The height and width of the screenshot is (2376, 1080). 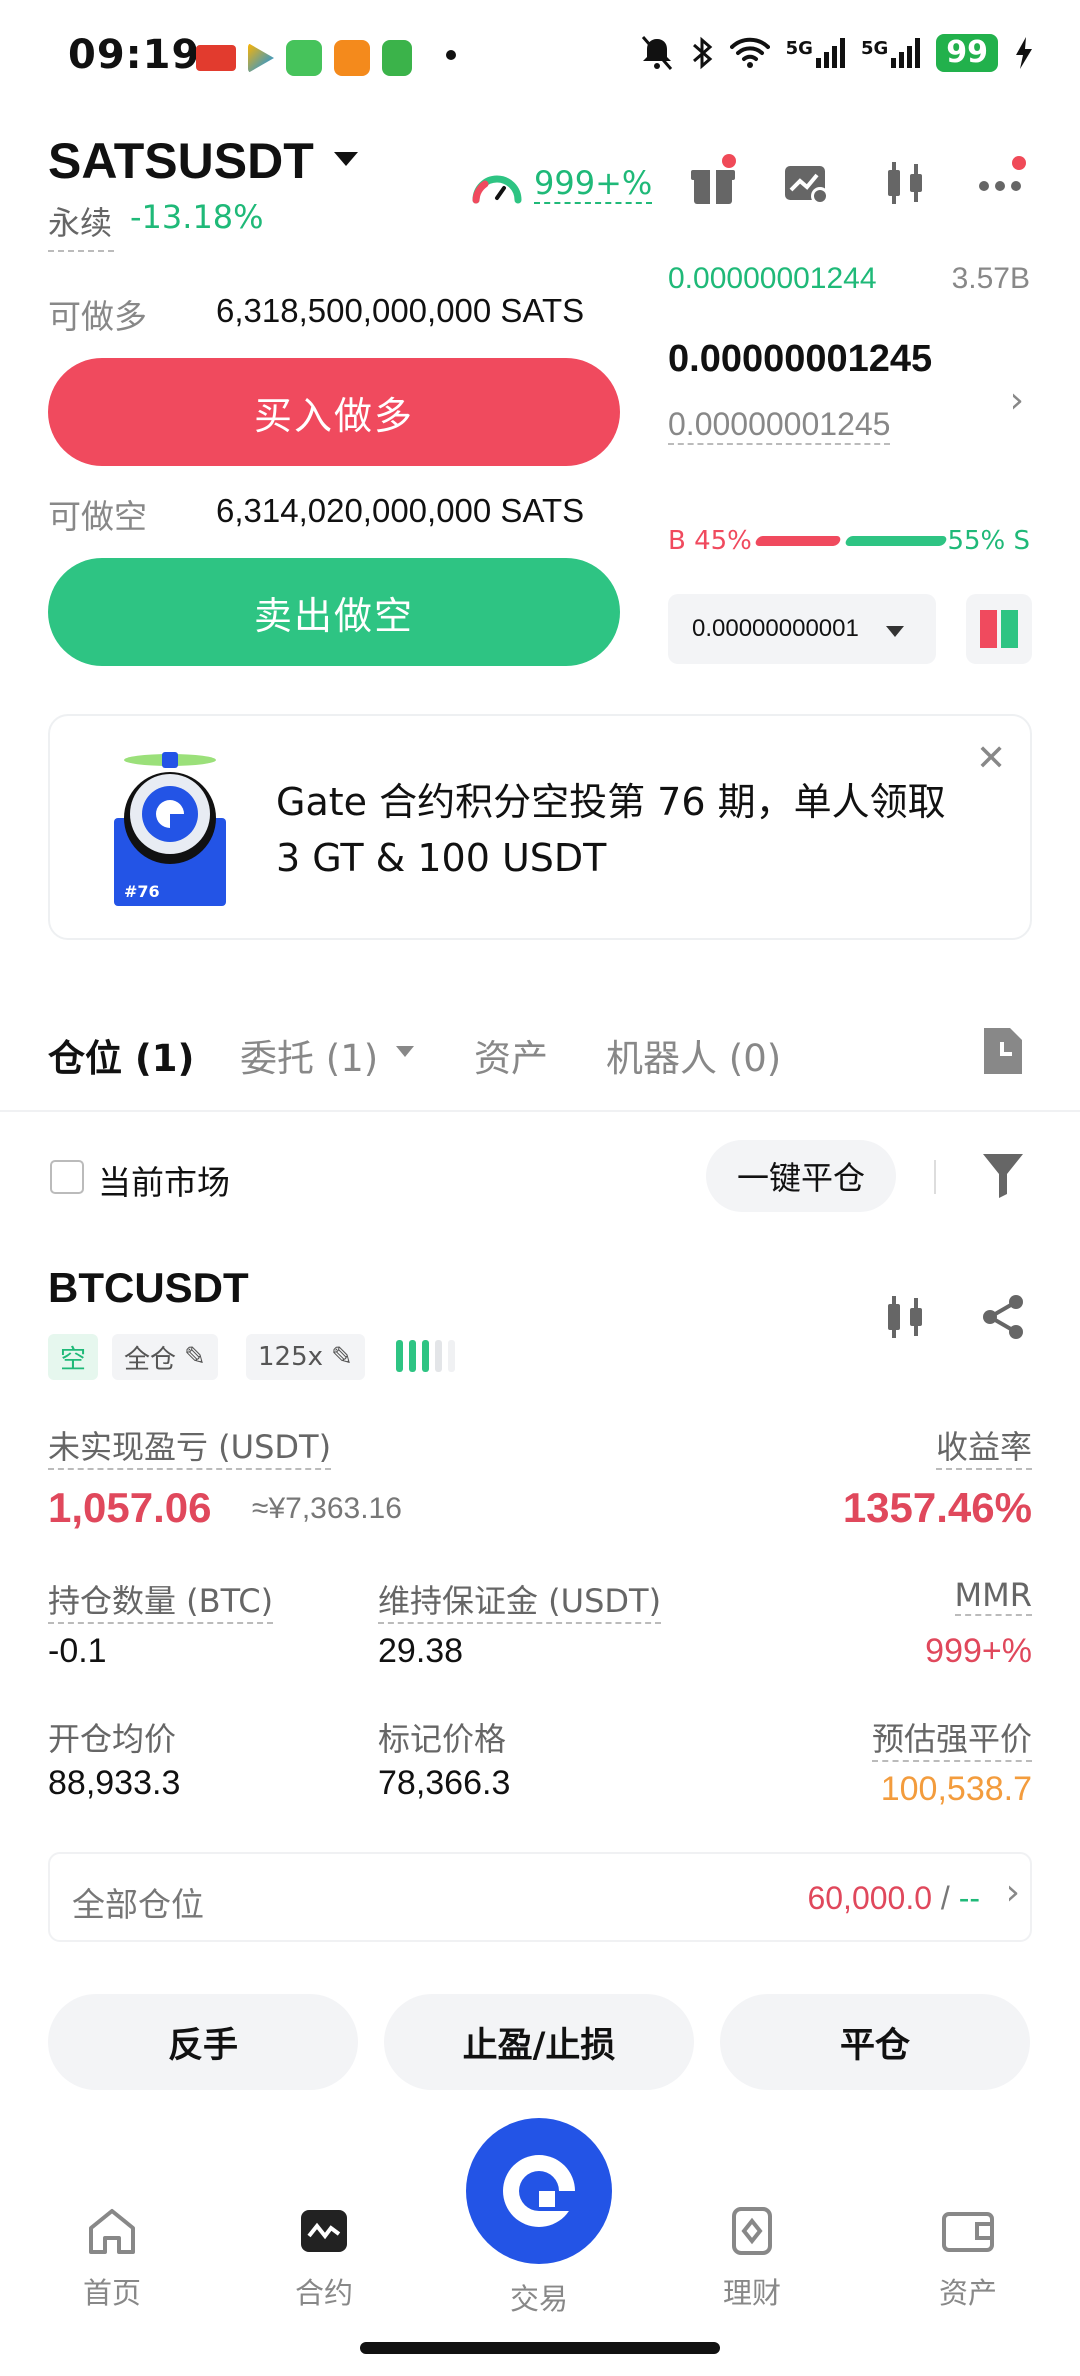 What do you see at coordinates (710, 541) in the screenshot?
I see `buy-ratio-label: B 45%` at bounding box center [710, 541].